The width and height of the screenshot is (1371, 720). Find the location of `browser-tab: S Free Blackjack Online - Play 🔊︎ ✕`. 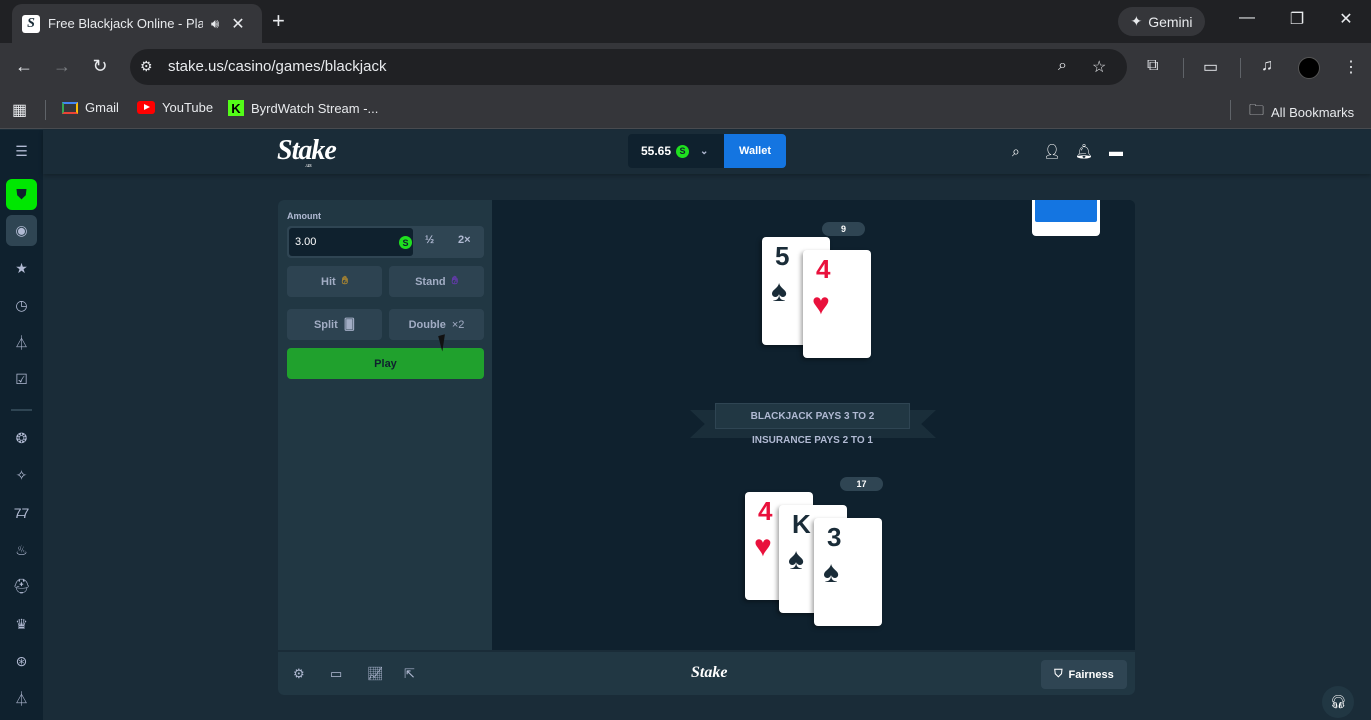

browser-tab: S Free Blackjack Online - Play 🔊︎ ✕ is located at coordinates (137, 23).